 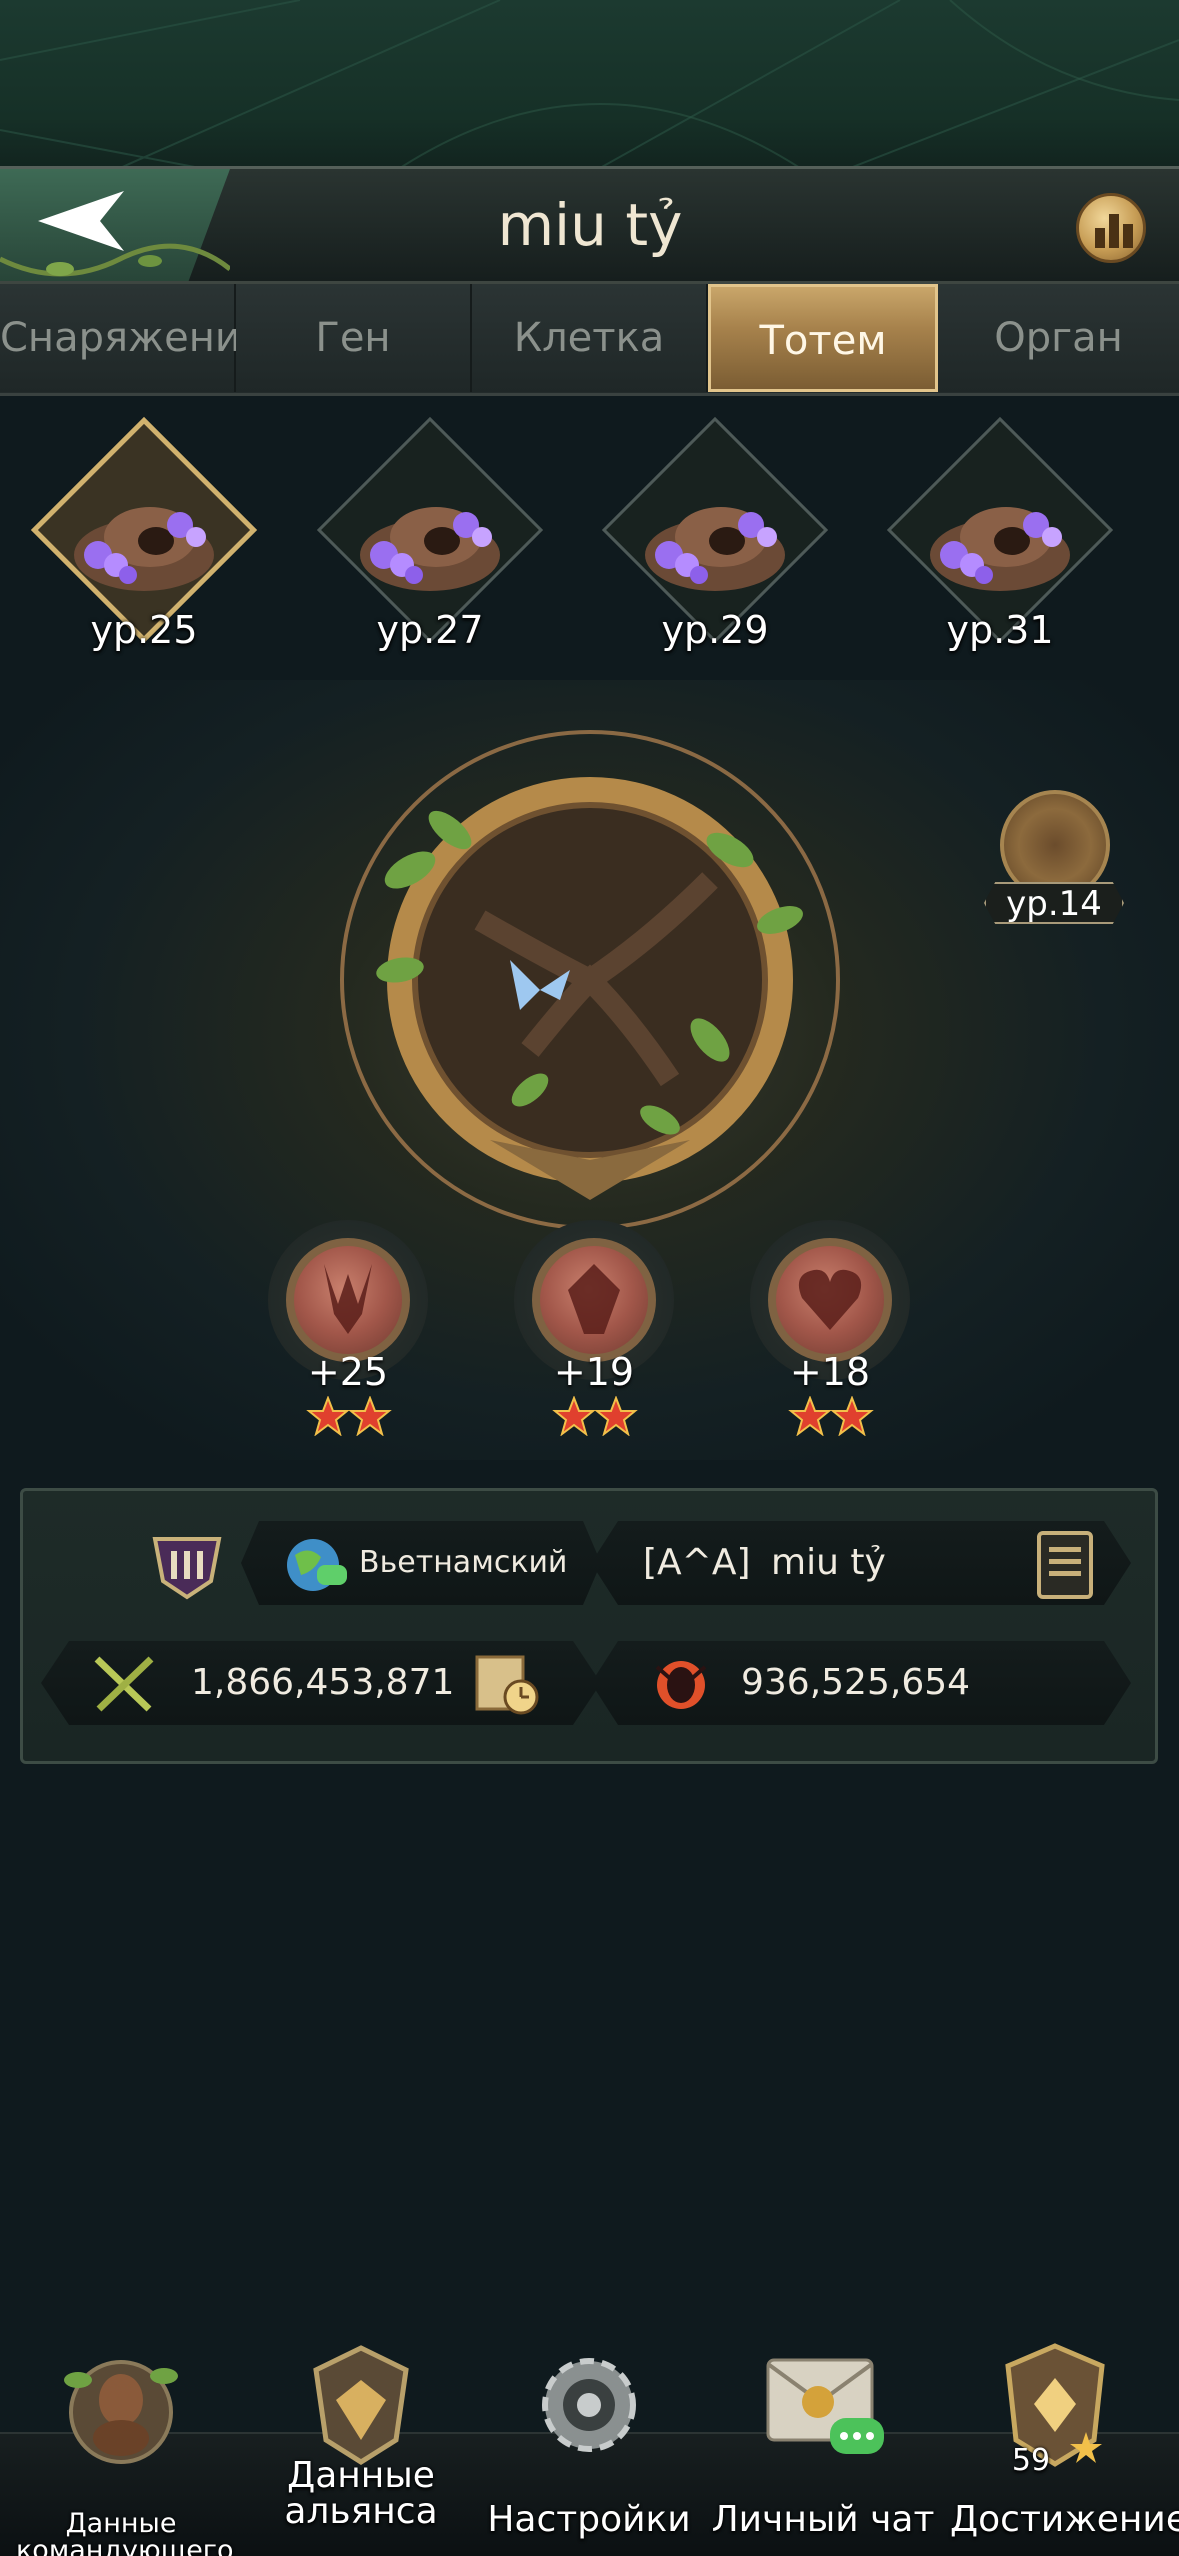 What do you see at coordinates (317, 1565) in the screenshot?
I see `globe-chat-icon` at bounding box center [317, 1565].